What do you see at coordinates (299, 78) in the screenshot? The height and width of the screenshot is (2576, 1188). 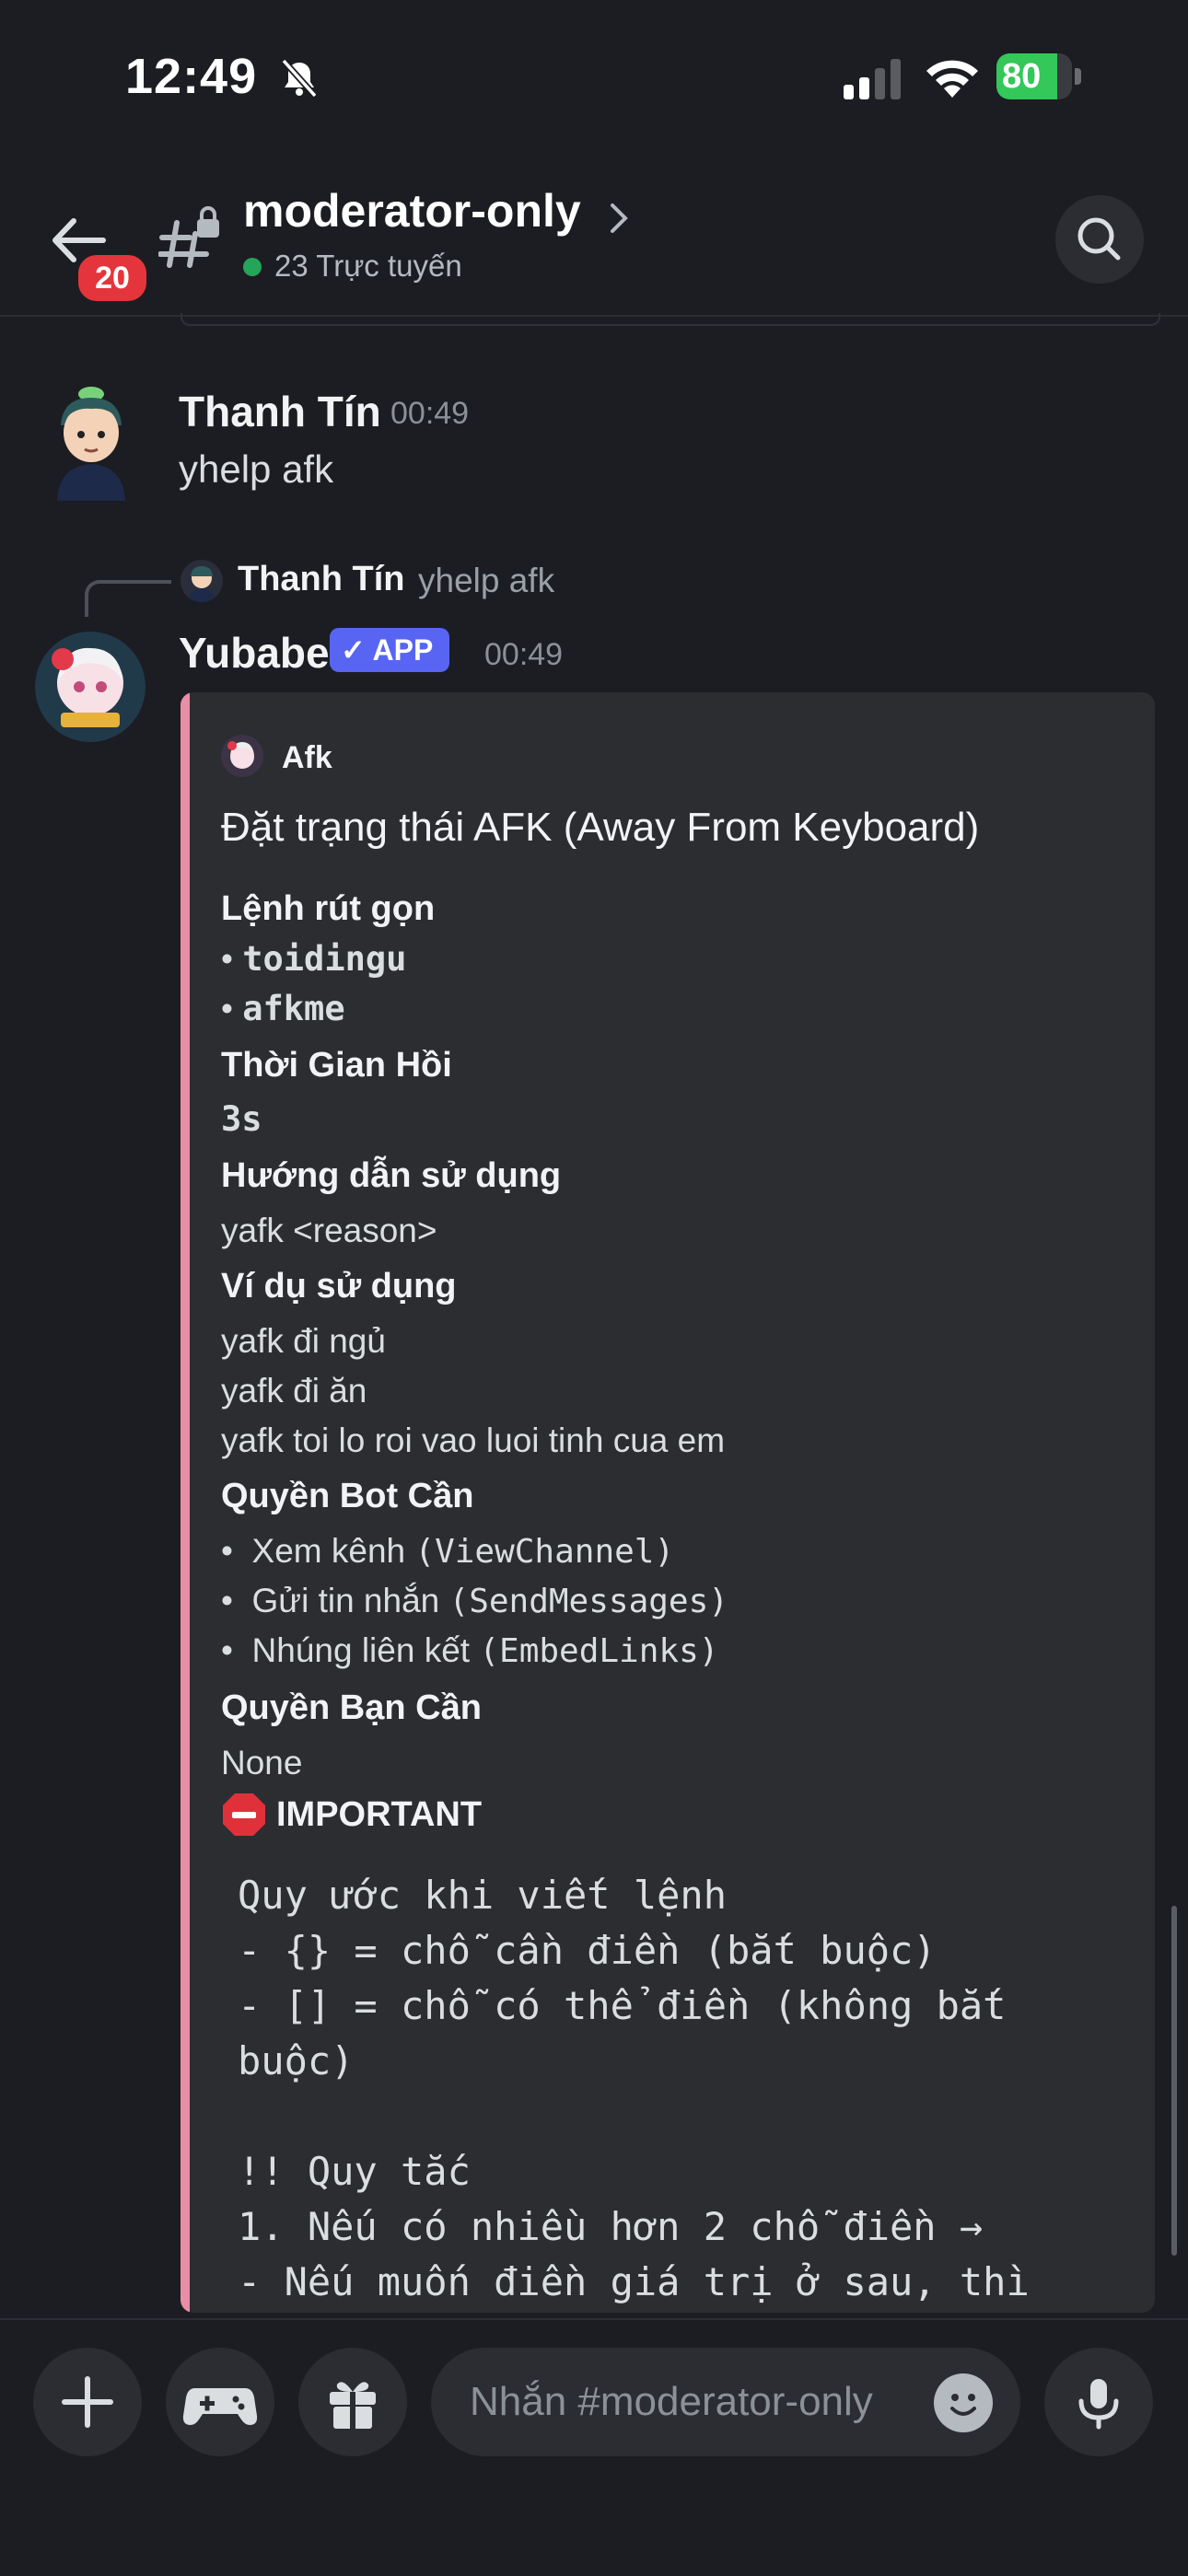 I see `bell-off-icon` at bounding box center [299, 78].